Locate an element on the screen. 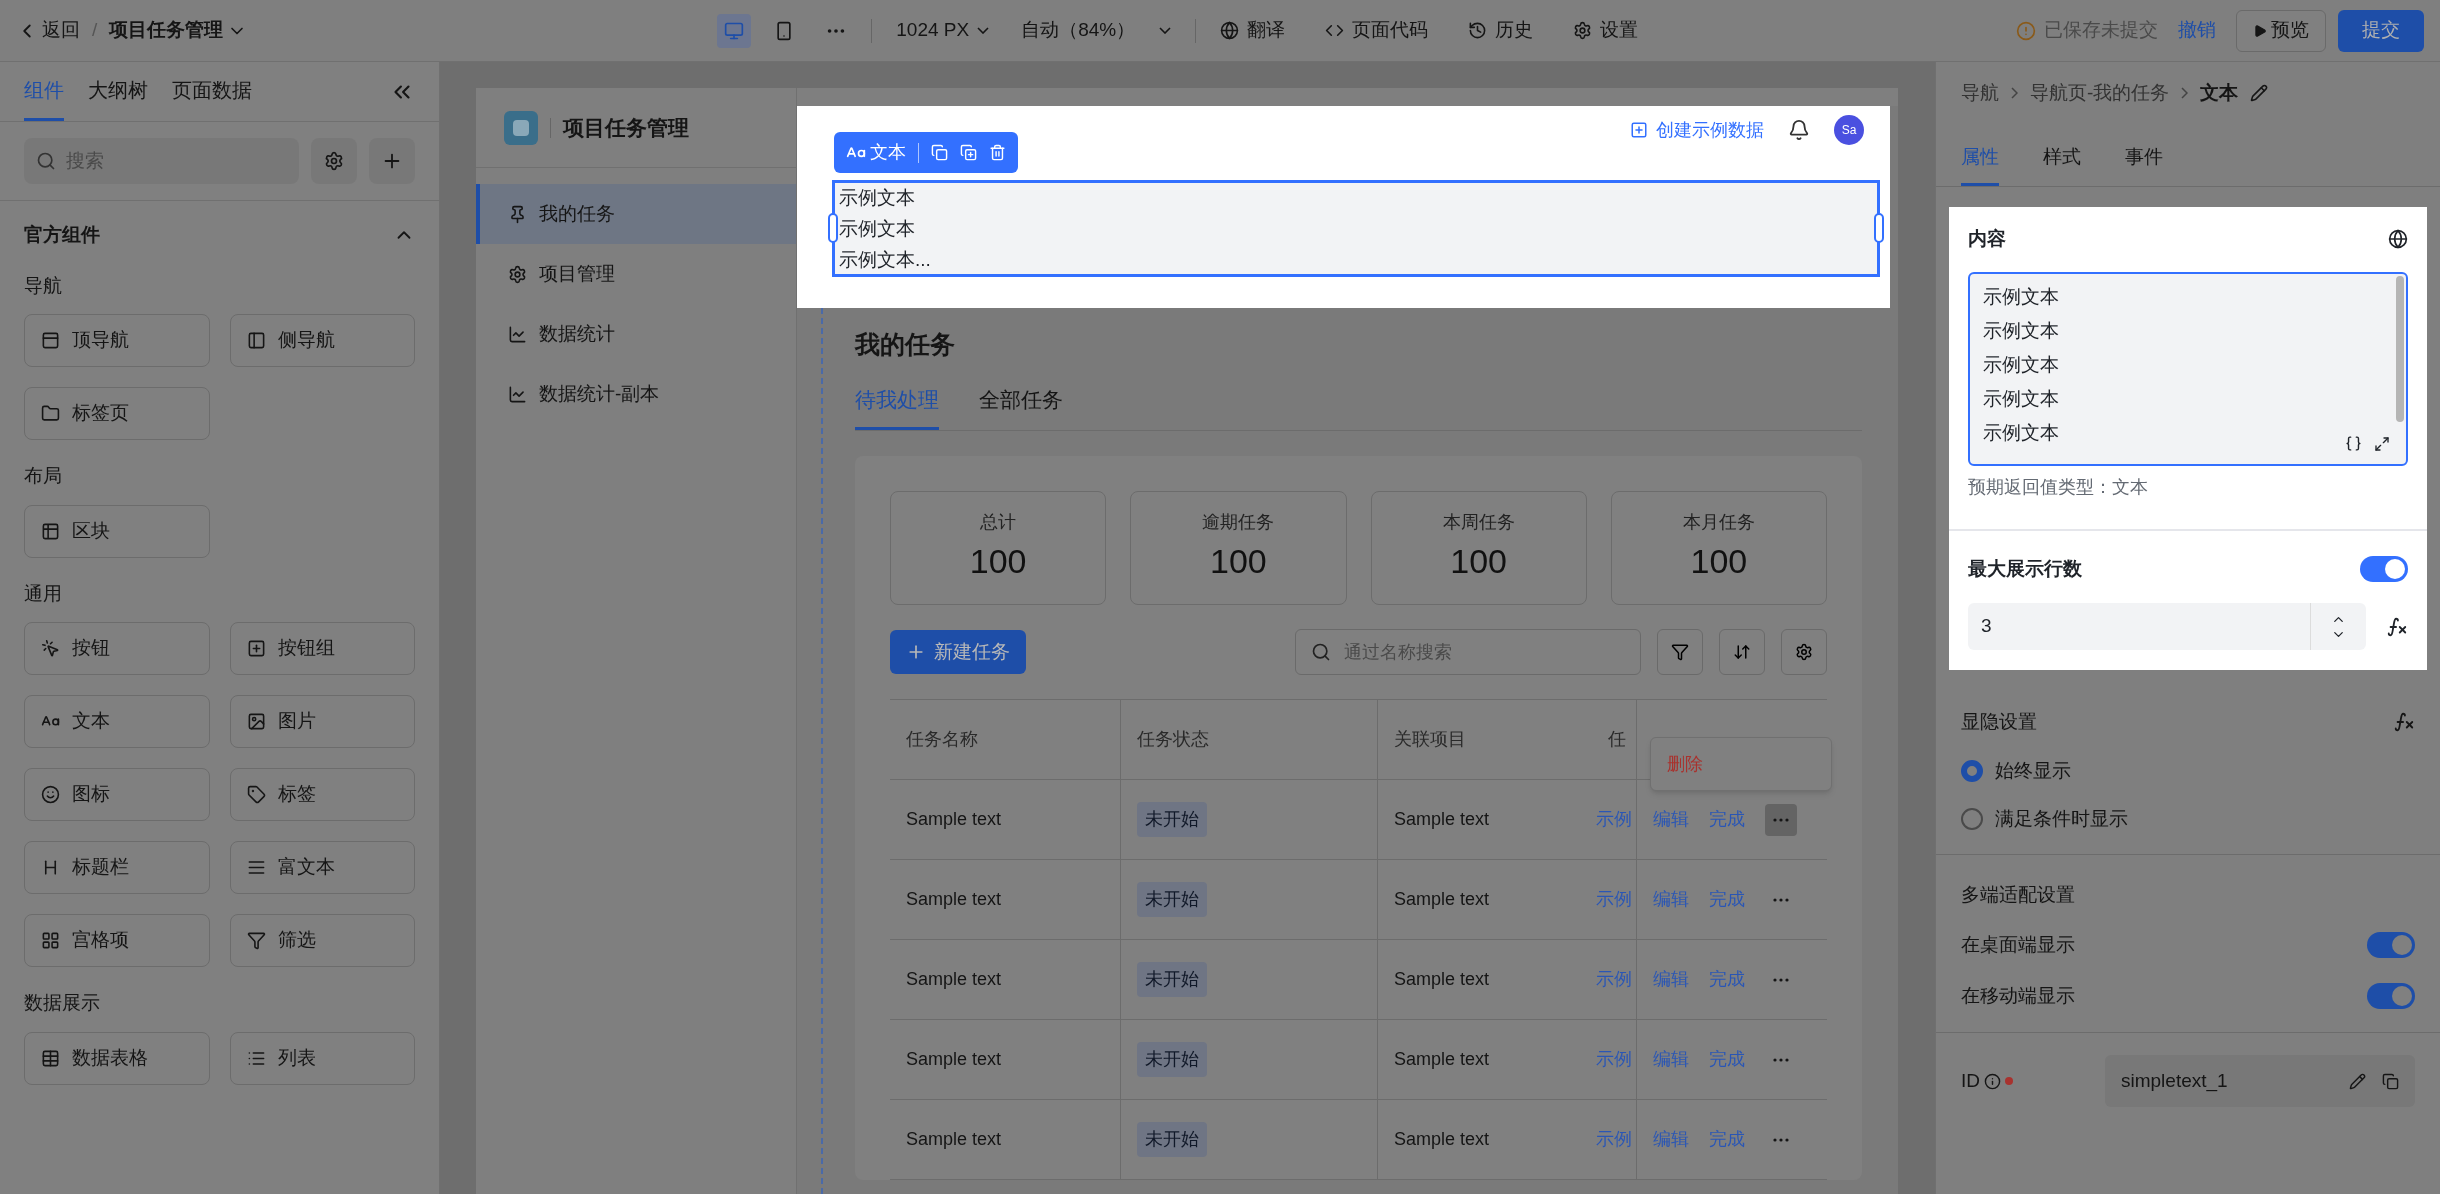  sort-button is located at coordinates (1742, 652).